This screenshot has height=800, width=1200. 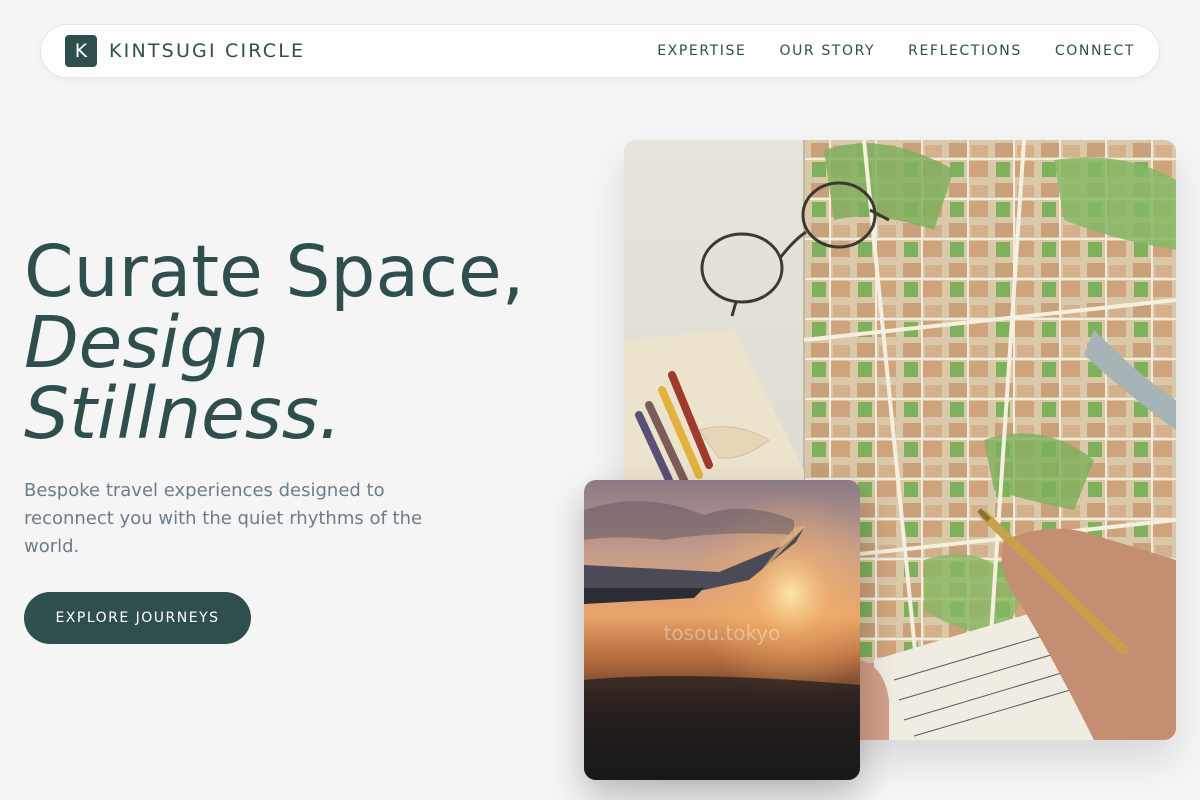 I want to click on airplane-sunset-photo: tosou.tokyo, so click(x=722, y=630).